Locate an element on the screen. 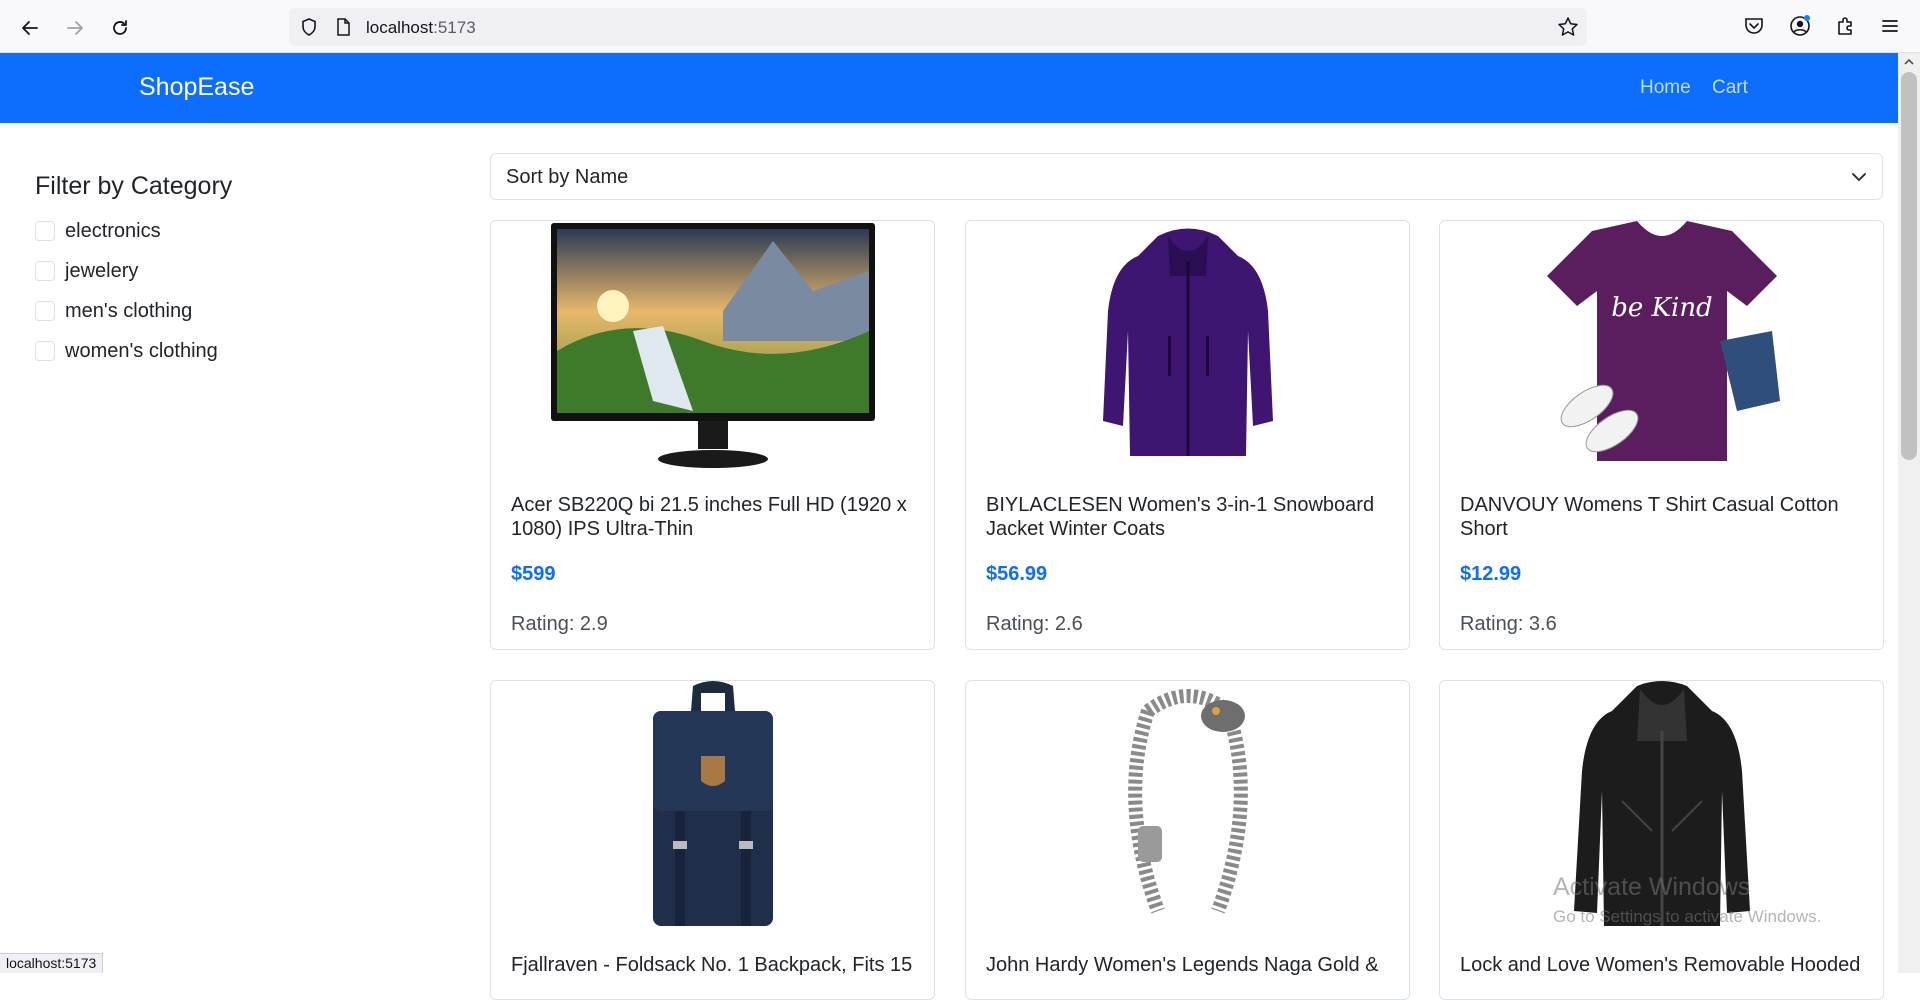 Image resolution: width=1920 pixels, height=1000 pixels. reload-button is located at coordinates (120, 28).